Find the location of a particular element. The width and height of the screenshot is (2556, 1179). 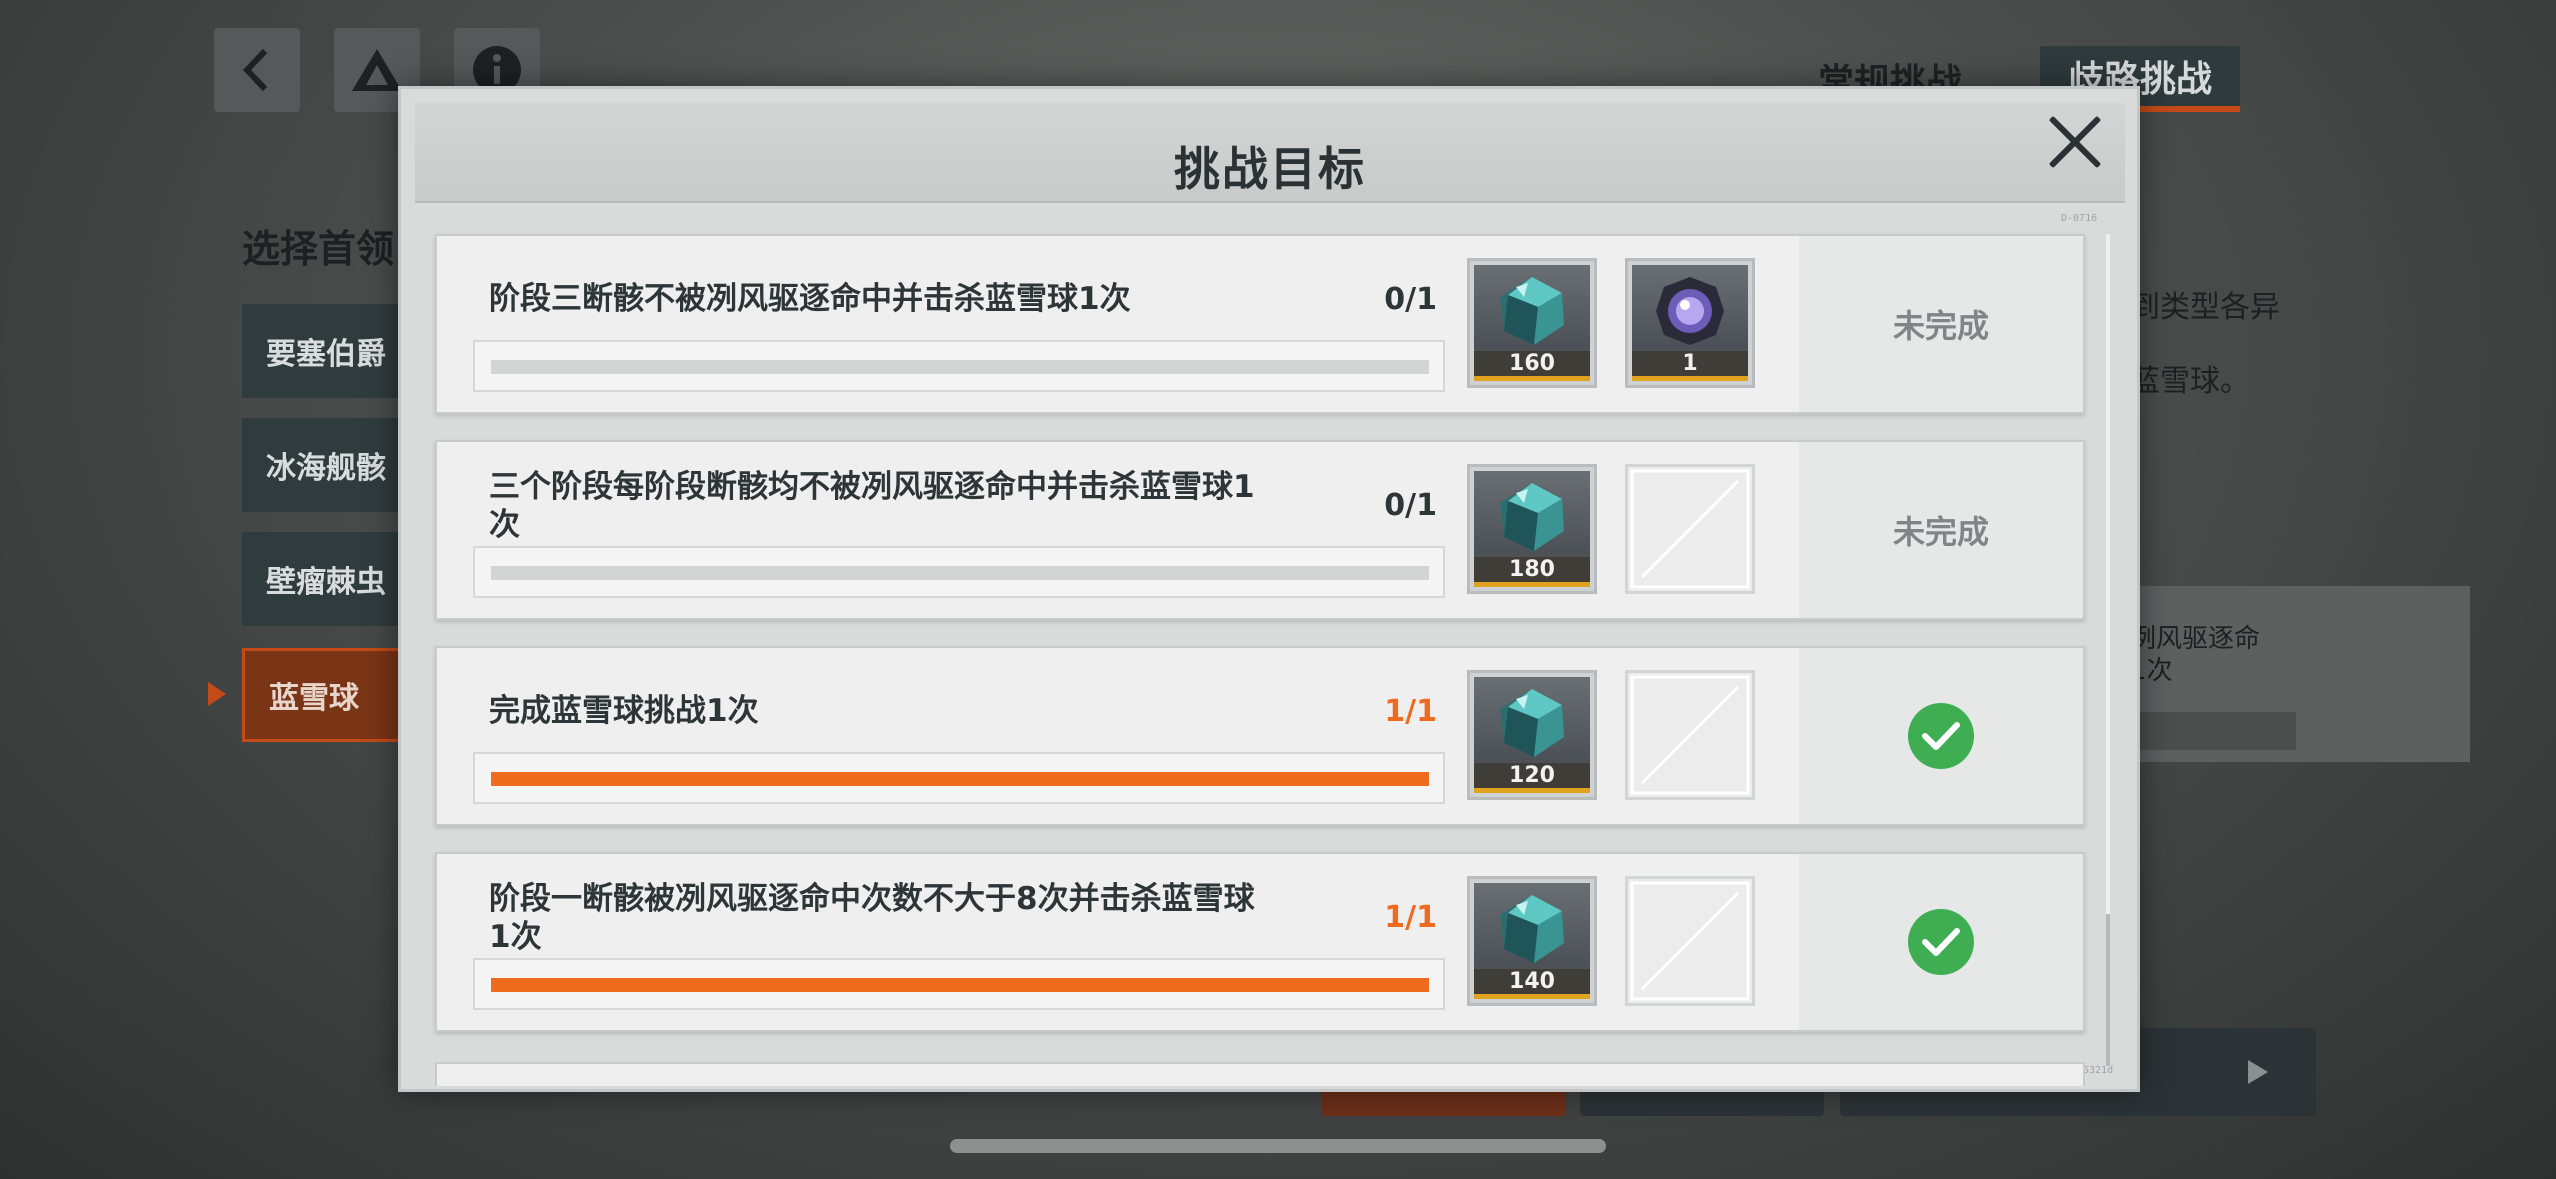

challenge-row: 完成蓝雪球挑战1次 1/1 120 is located at coordinates (1260, 736).